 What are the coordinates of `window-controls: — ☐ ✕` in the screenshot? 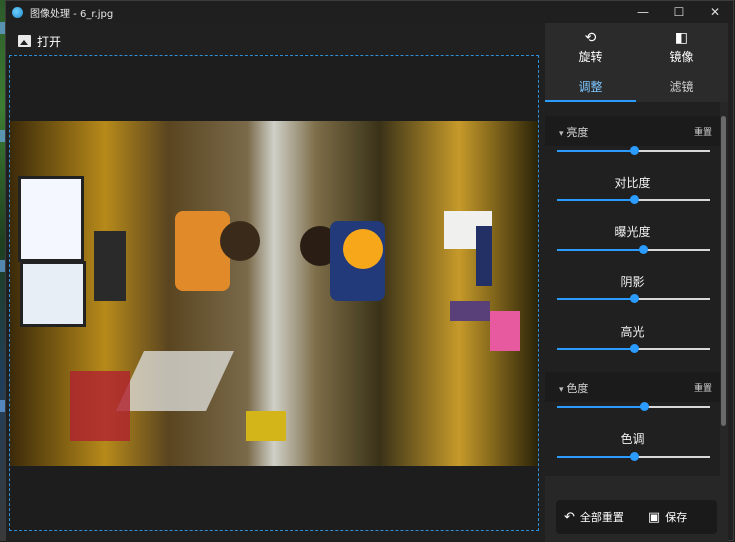 It's located at (679, 12).